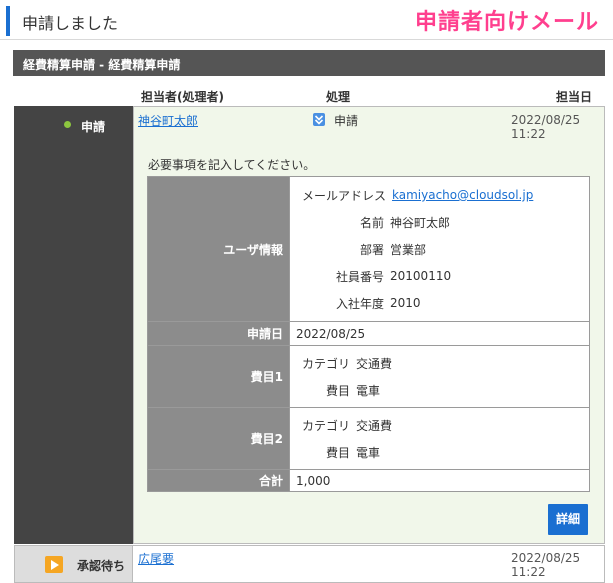 This screenshot has width=613, height=583. Describe the element at coordinates (319, 121) in the screenshot. I see `arrow-down-icon` at that location.